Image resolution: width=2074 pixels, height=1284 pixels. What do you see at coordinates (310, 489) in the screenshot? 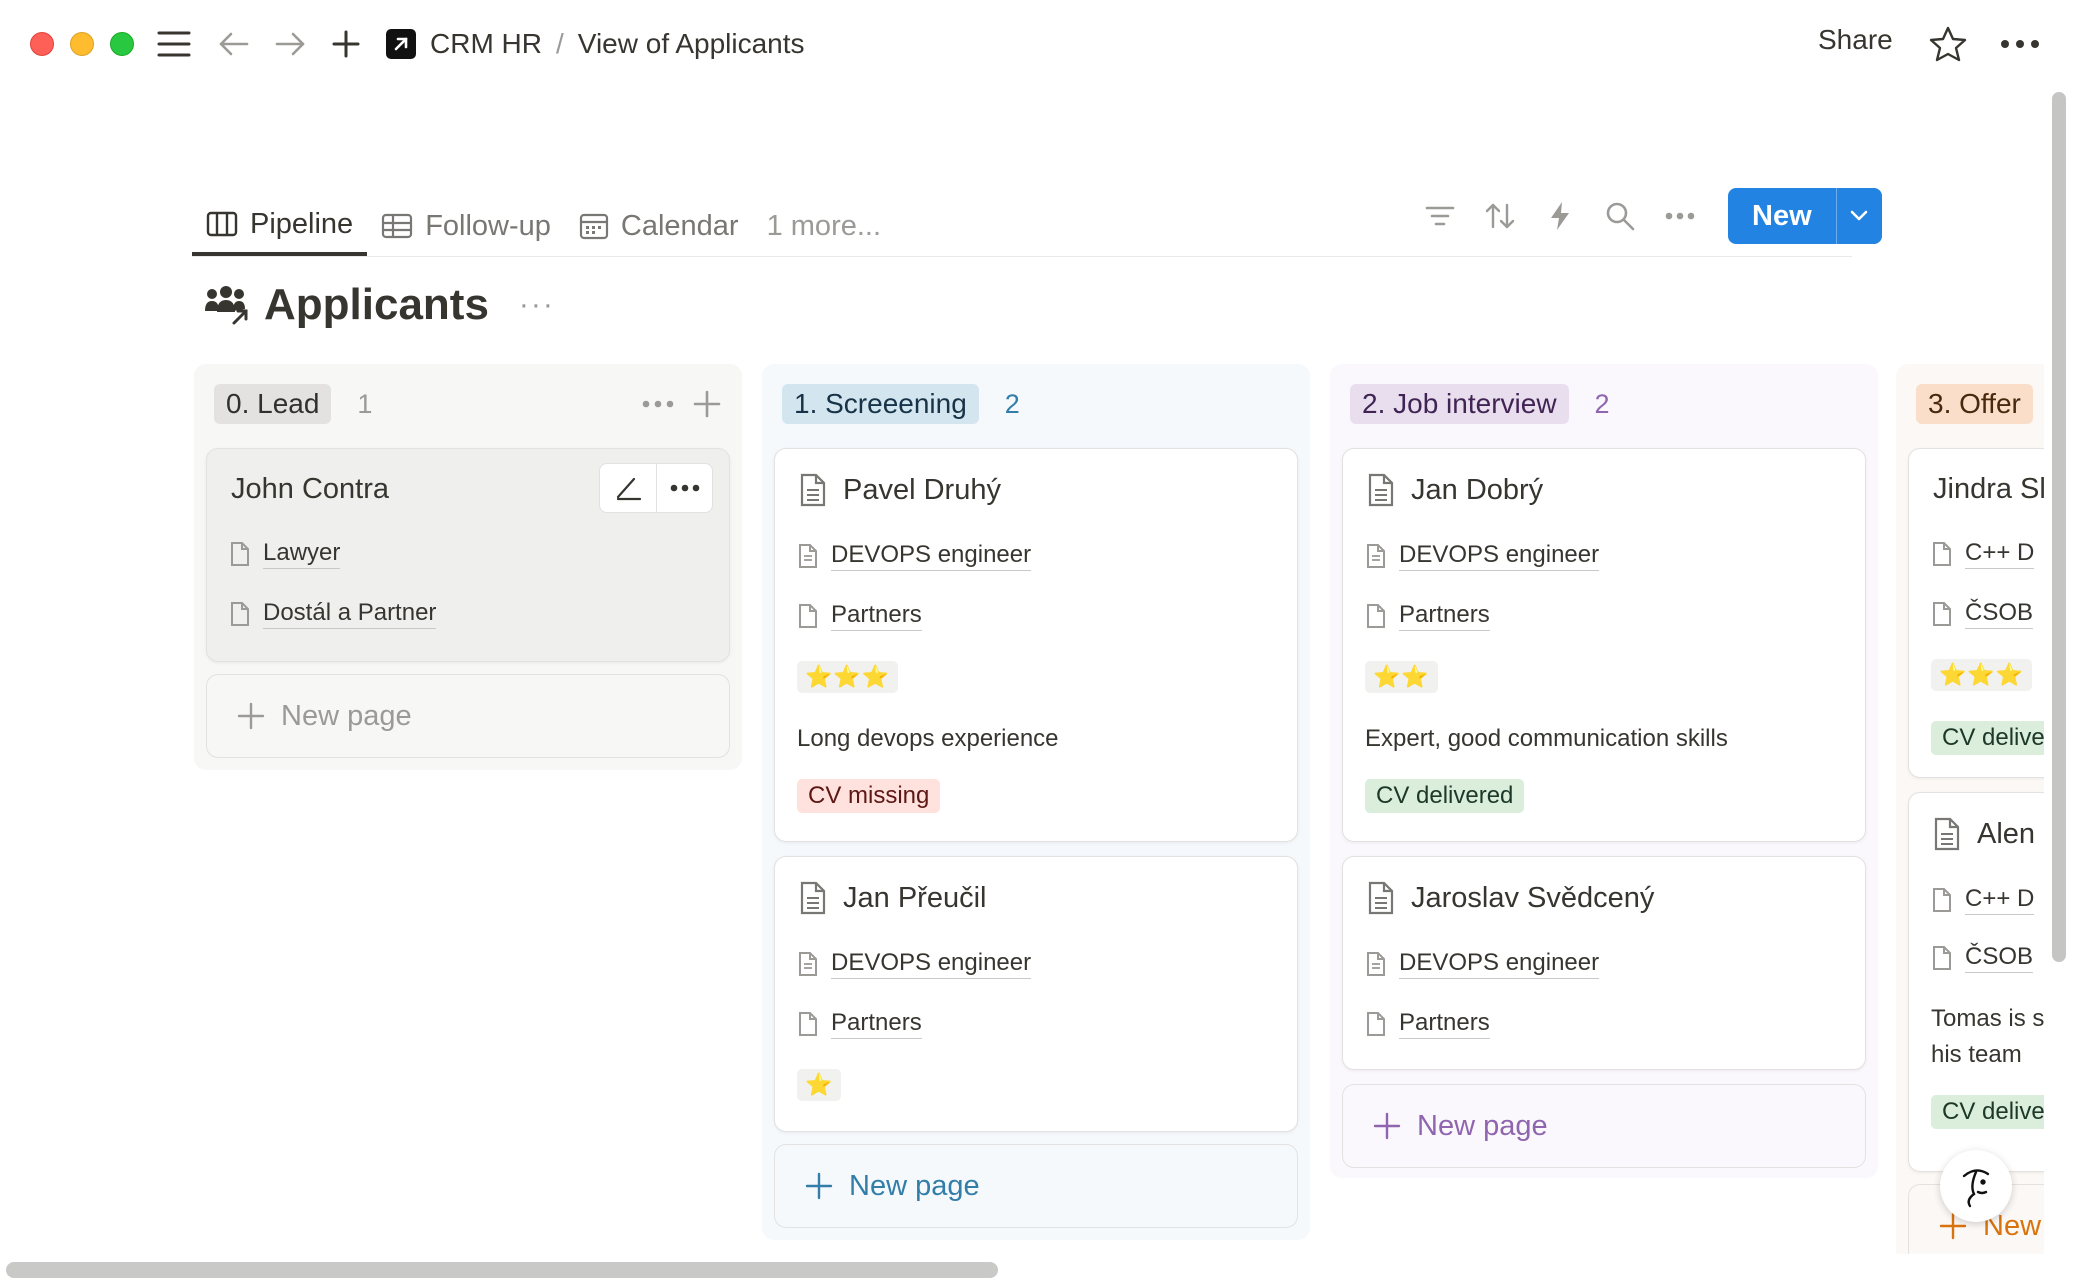
I see `card-title: John Contra` at bounding box center [310, 489].